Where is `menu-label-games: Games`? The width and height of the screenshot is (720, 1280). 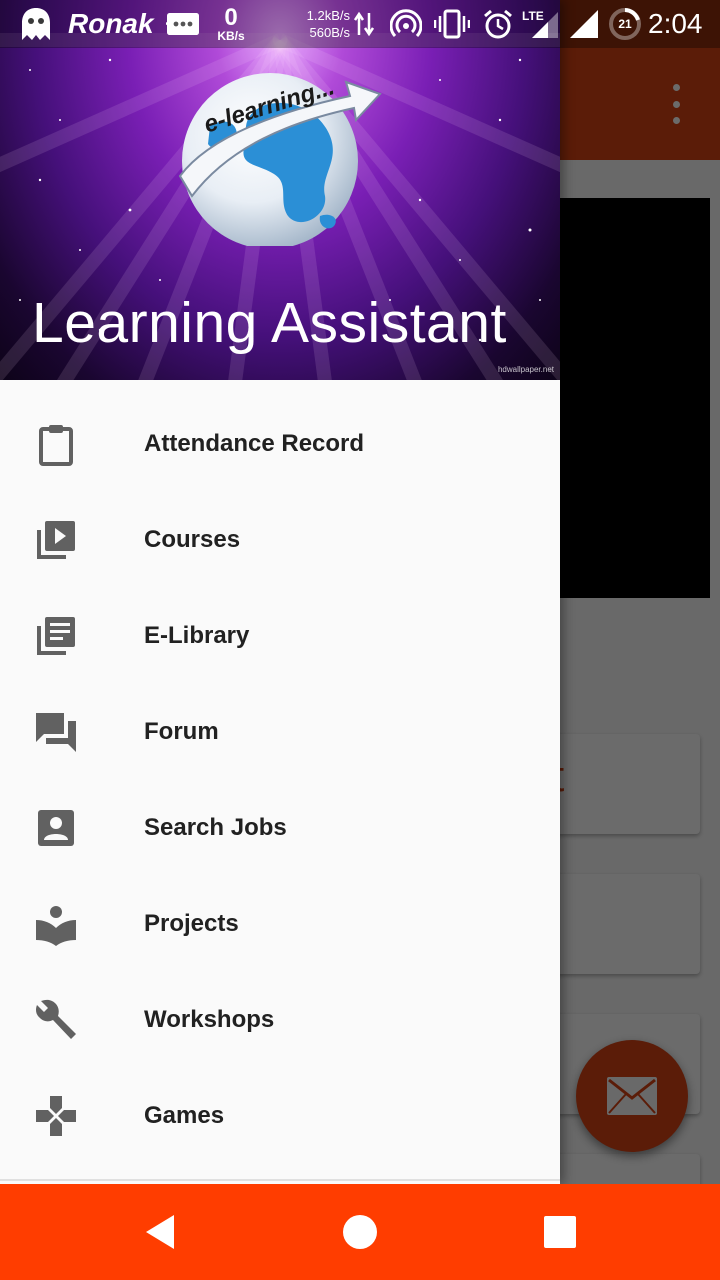
menu-label-games: Games is located at coordinates (184, 1115).